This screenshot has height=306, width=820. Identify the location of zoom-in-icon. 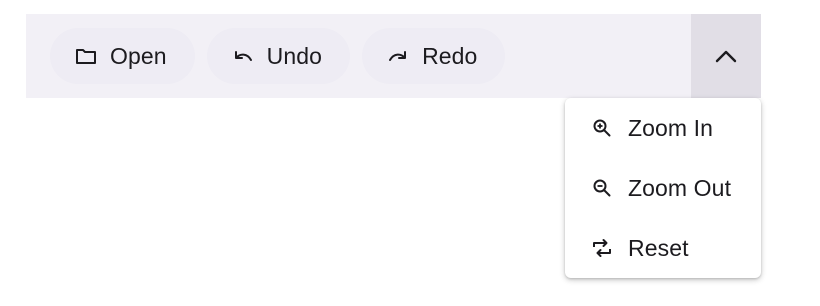
(602, 128).